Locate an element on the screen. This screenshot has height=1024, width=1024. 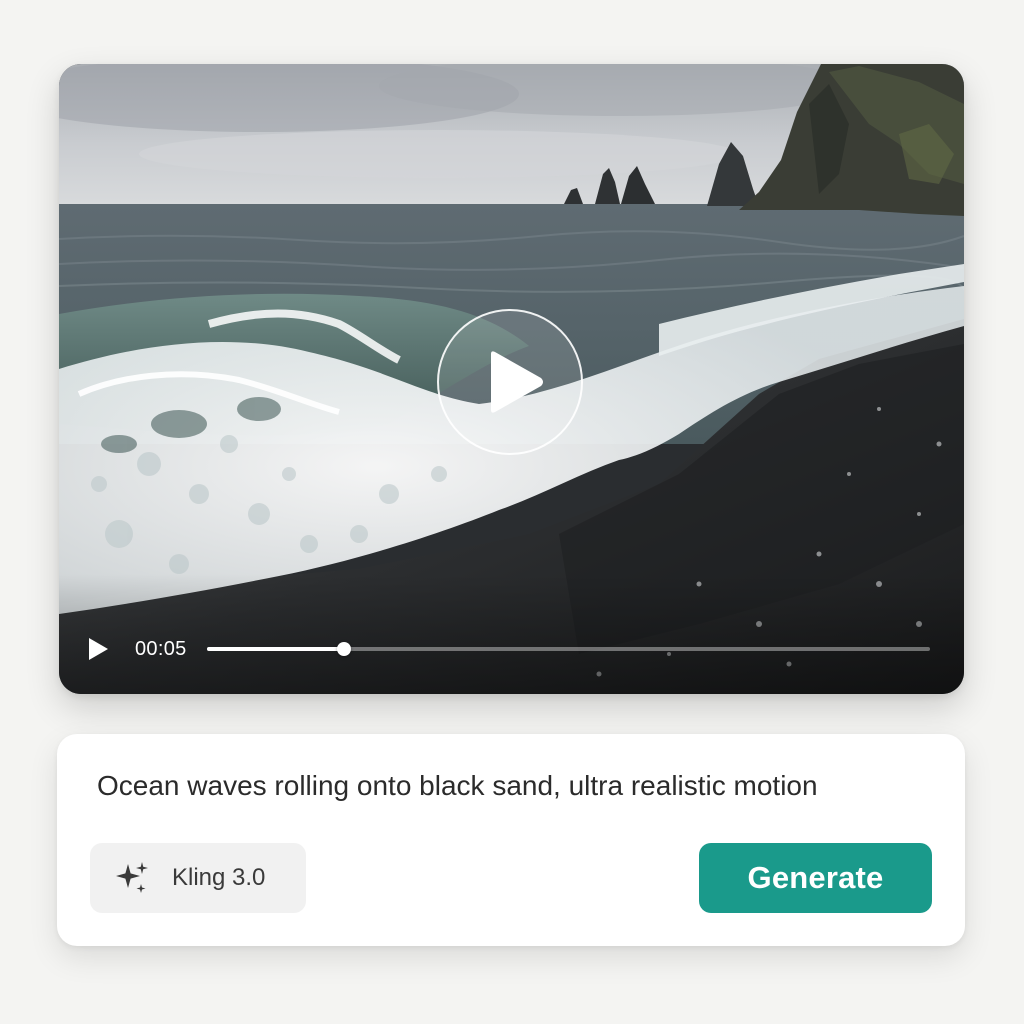
model-selector: Kling 3.0 is located at coordinates (198, 878).